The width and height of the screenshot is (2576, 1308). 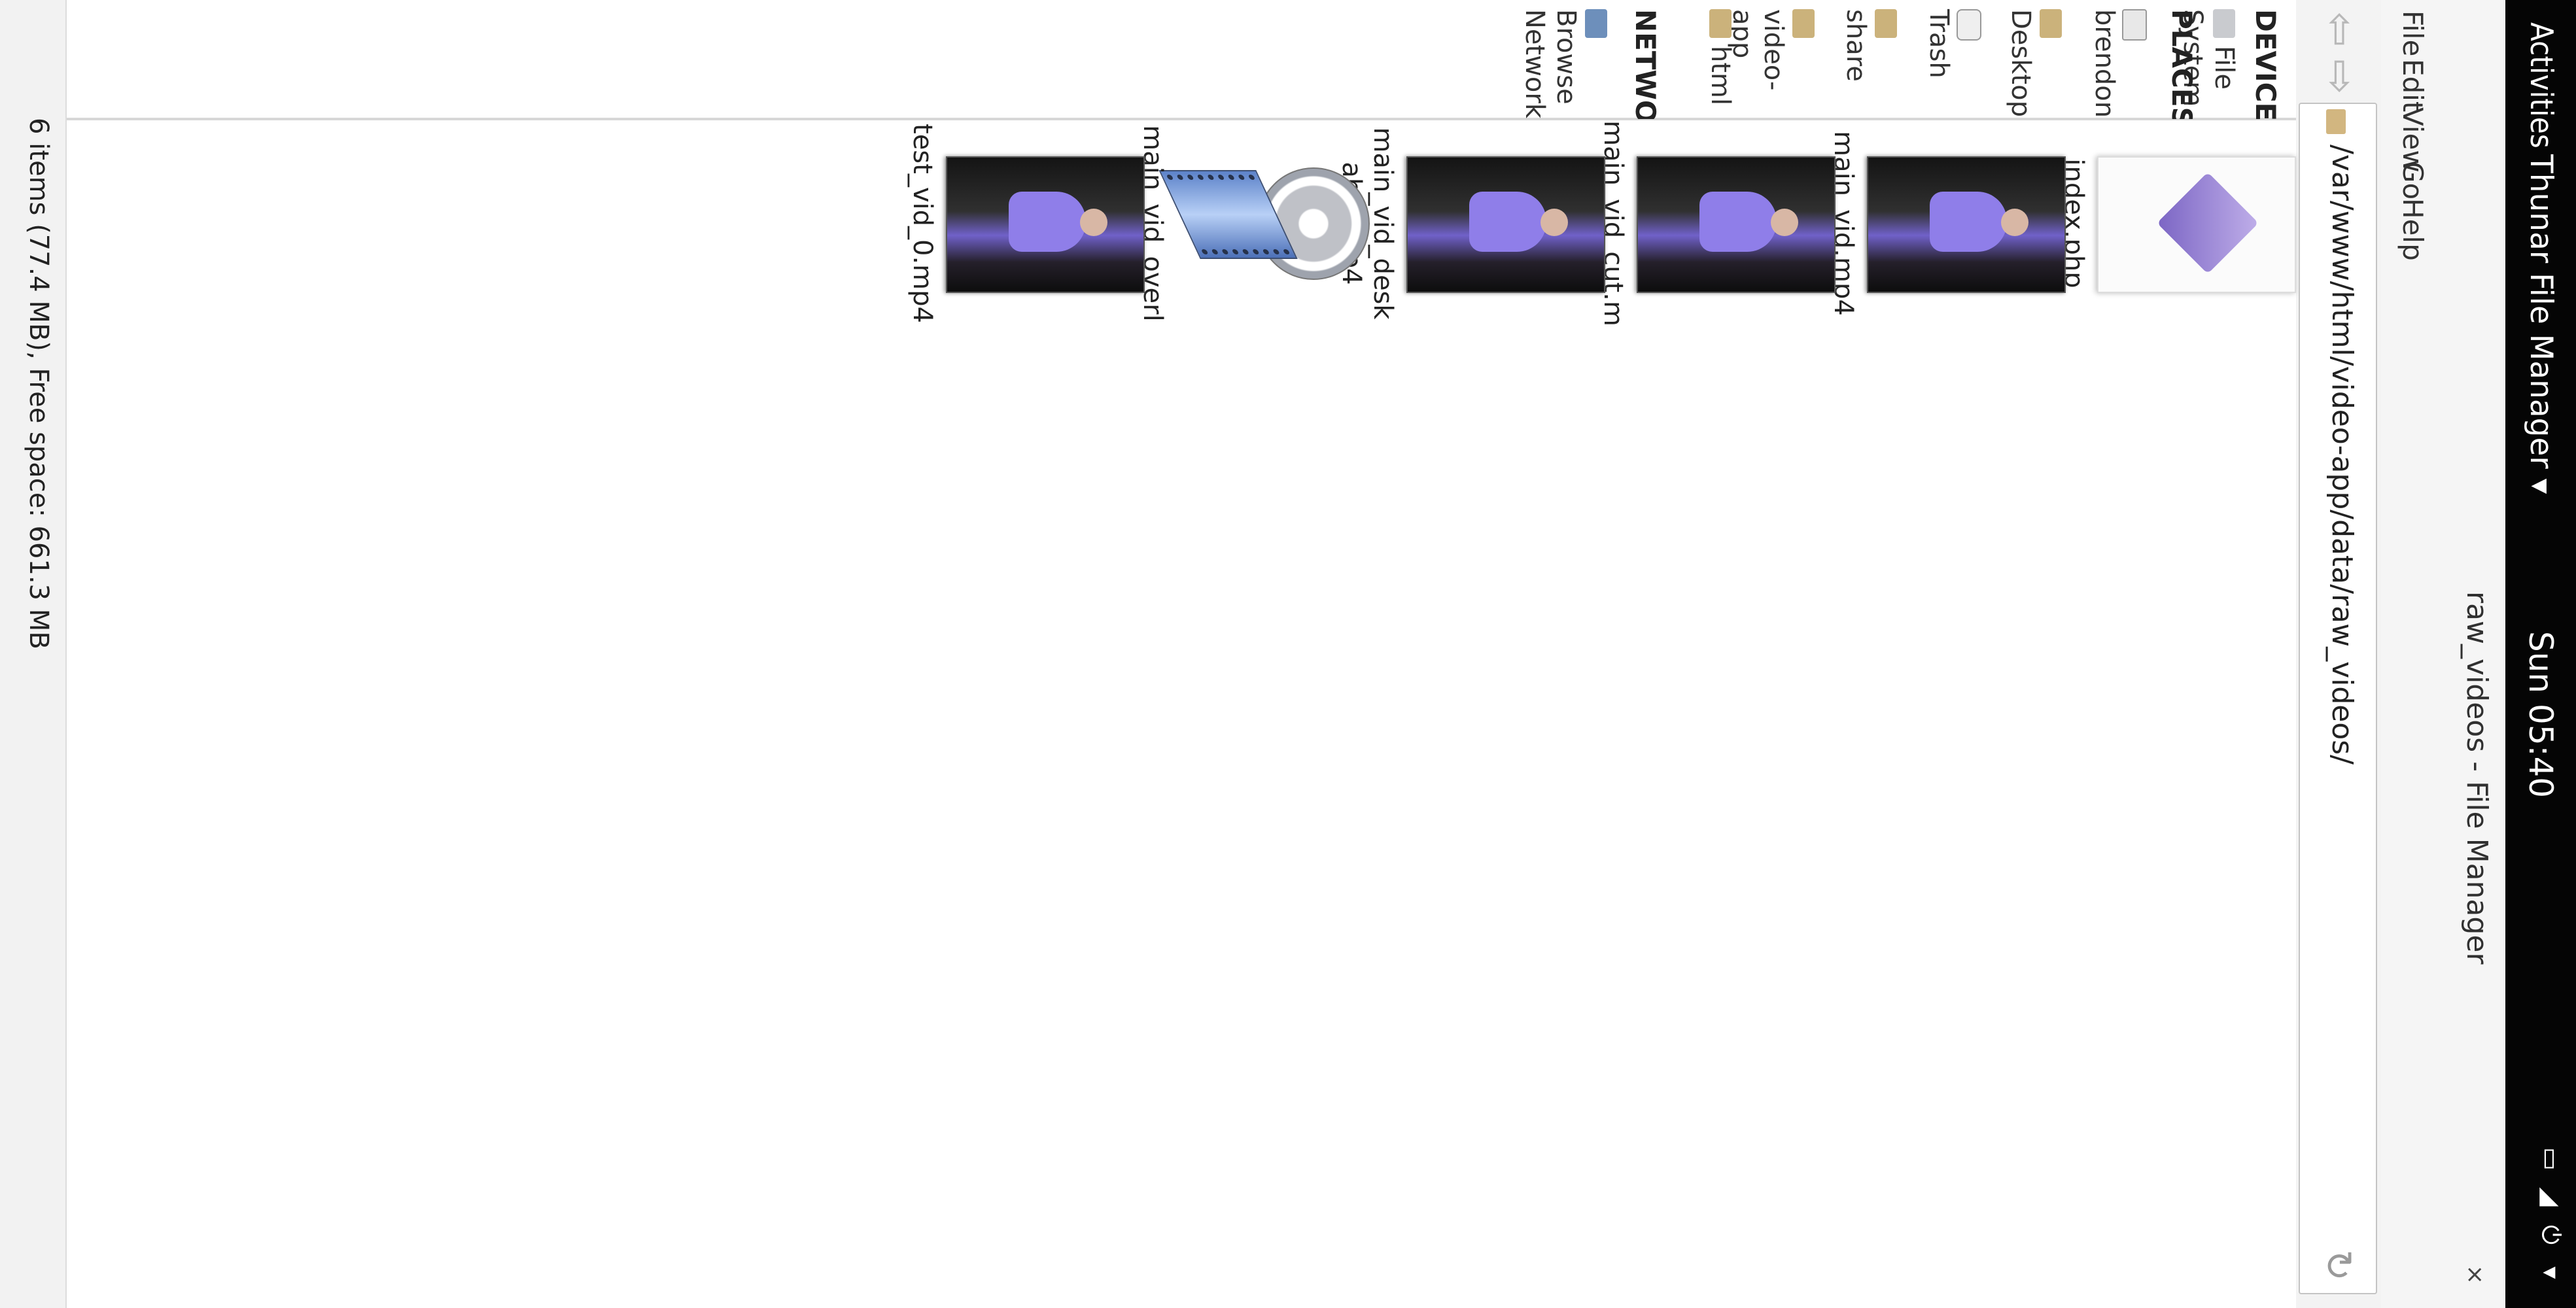 What do you see at coordinates (2338, 1265) in the screenshot?
I see `reload-icon: ↻` at bounding box center [2338, 1265].